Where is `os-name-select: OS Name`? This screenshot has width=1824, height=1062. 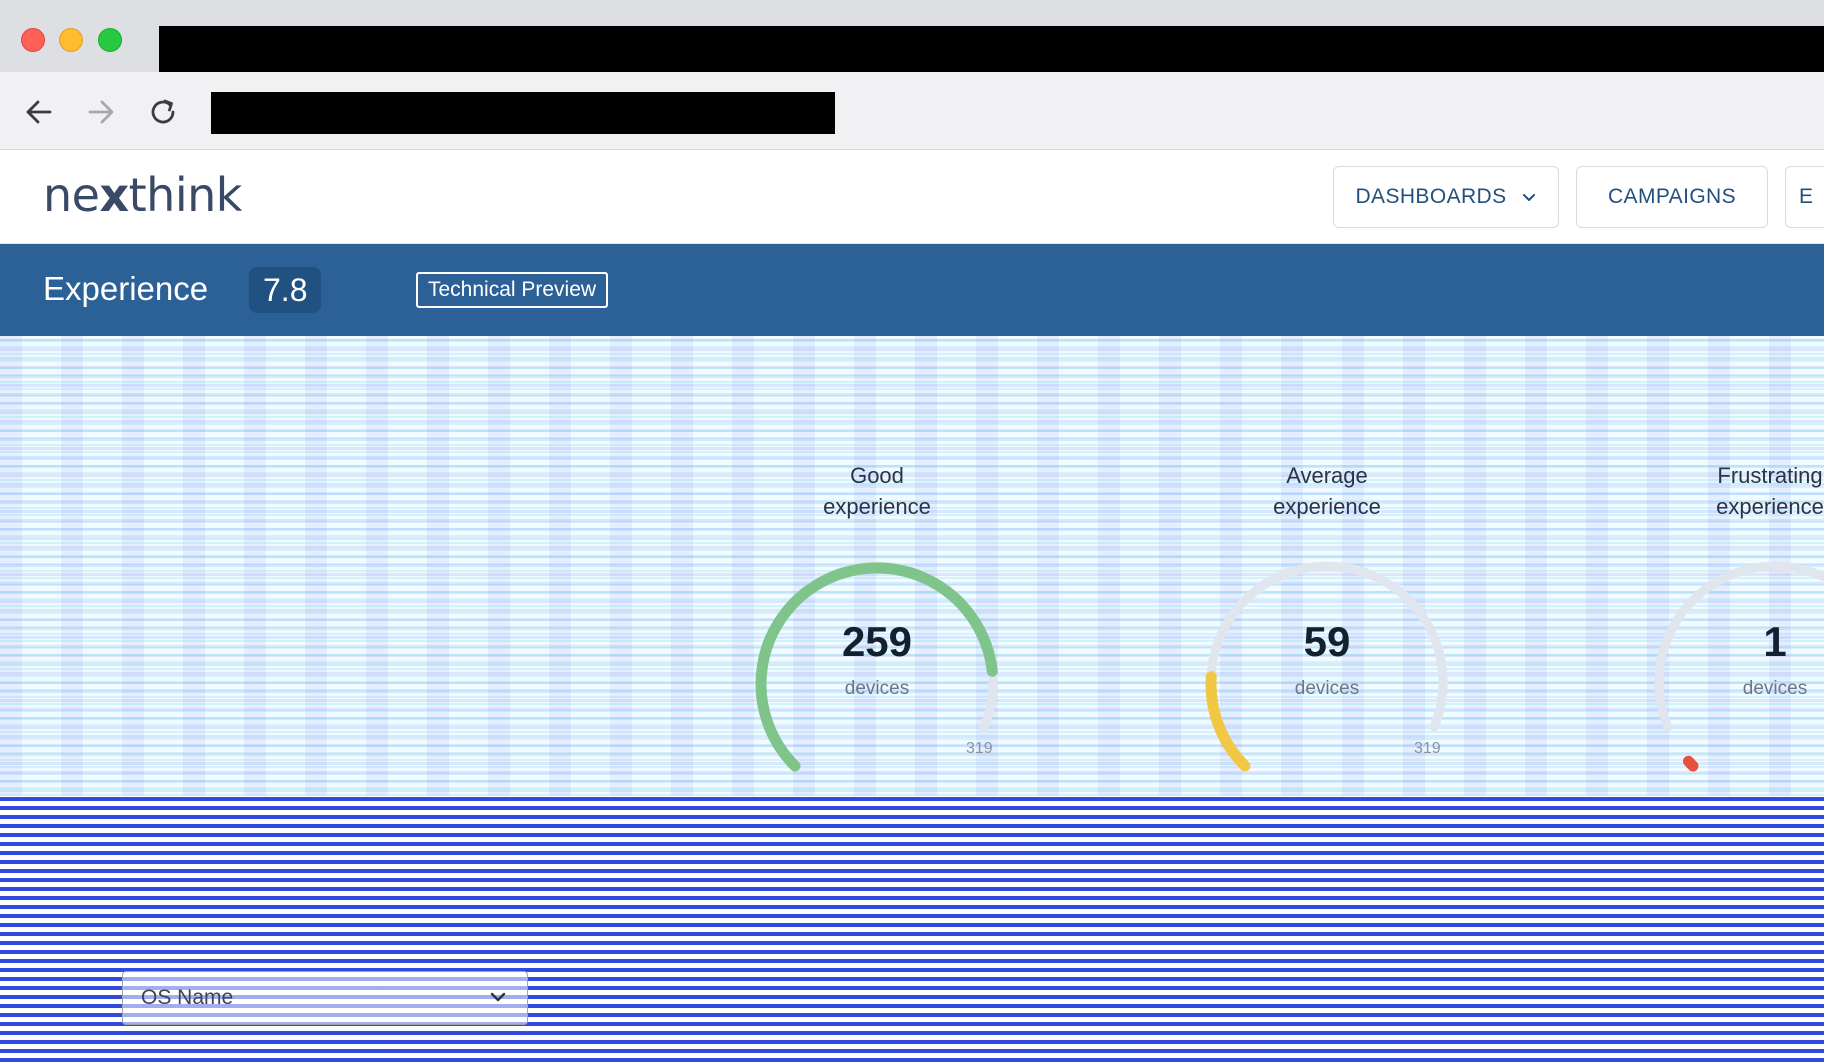 os-name-select: OS Name is located at coordinates (325, 998).